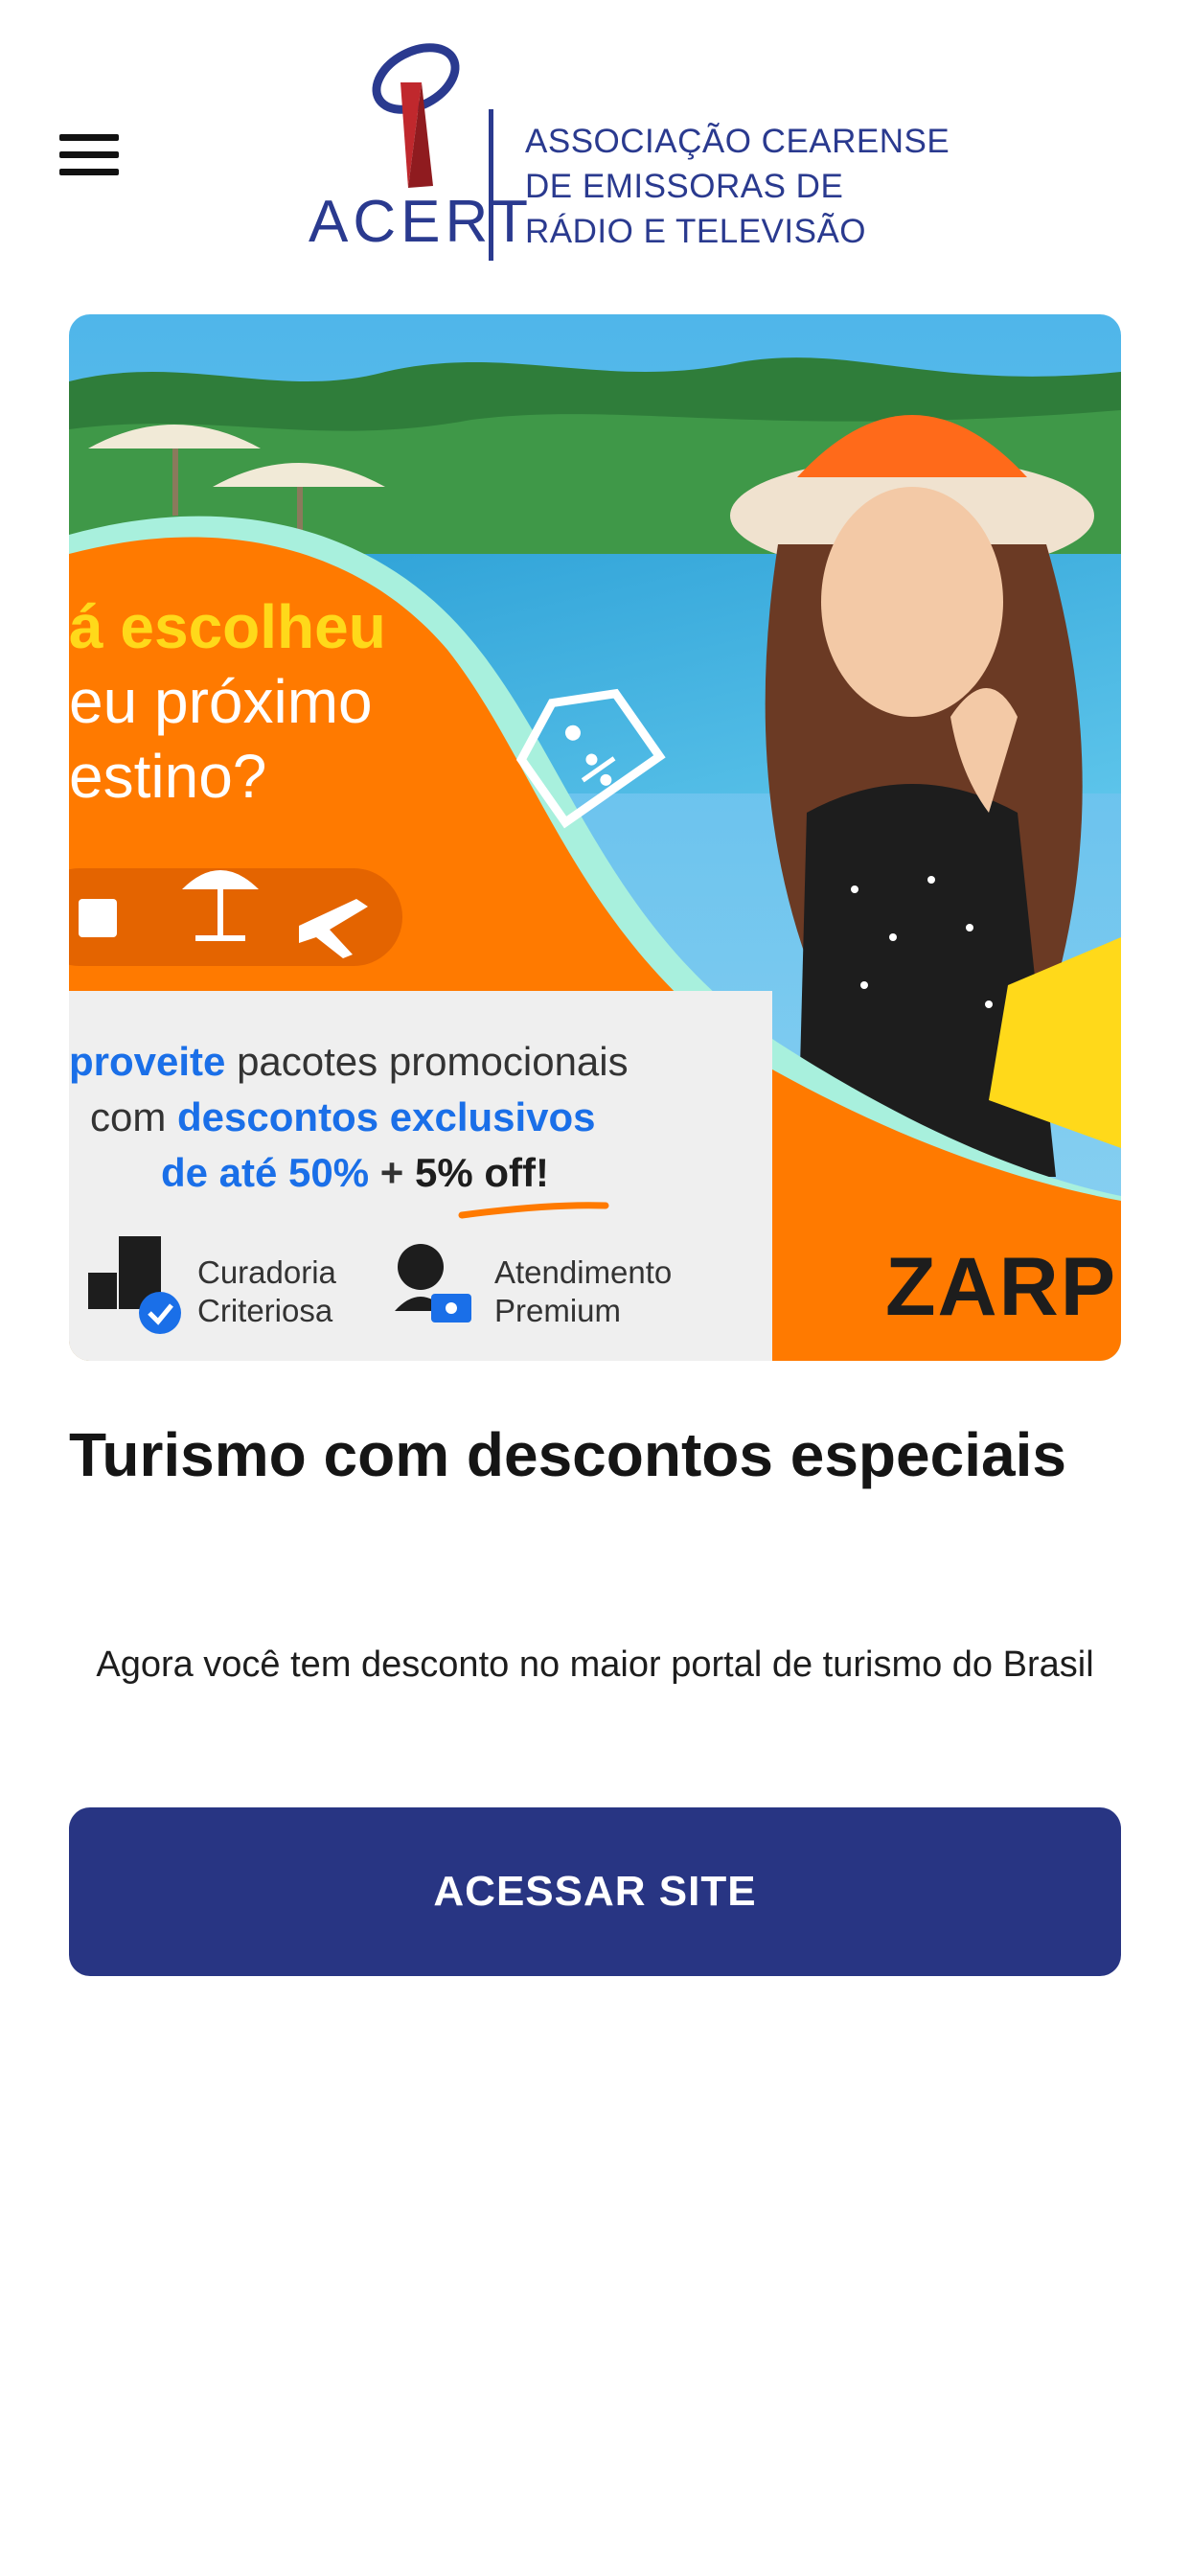 The height and width of the screenshot is (2576, 1190). Describe the element at coordinates (482, 1172) in the screenshot. I see `promo-line-3-extra: 5% off!` at that location.